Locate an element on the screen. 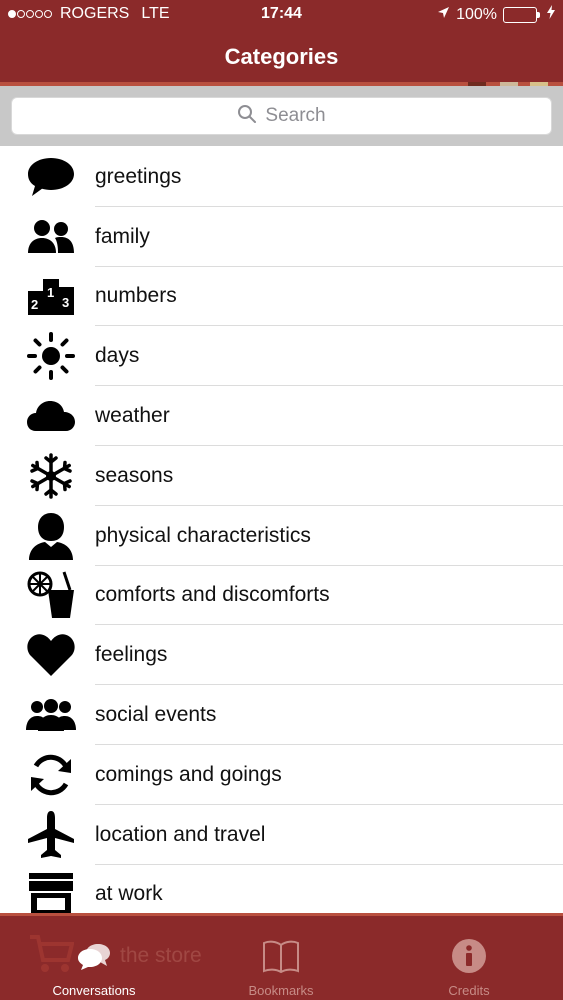  info-icon is located at coordinates (469, 956).